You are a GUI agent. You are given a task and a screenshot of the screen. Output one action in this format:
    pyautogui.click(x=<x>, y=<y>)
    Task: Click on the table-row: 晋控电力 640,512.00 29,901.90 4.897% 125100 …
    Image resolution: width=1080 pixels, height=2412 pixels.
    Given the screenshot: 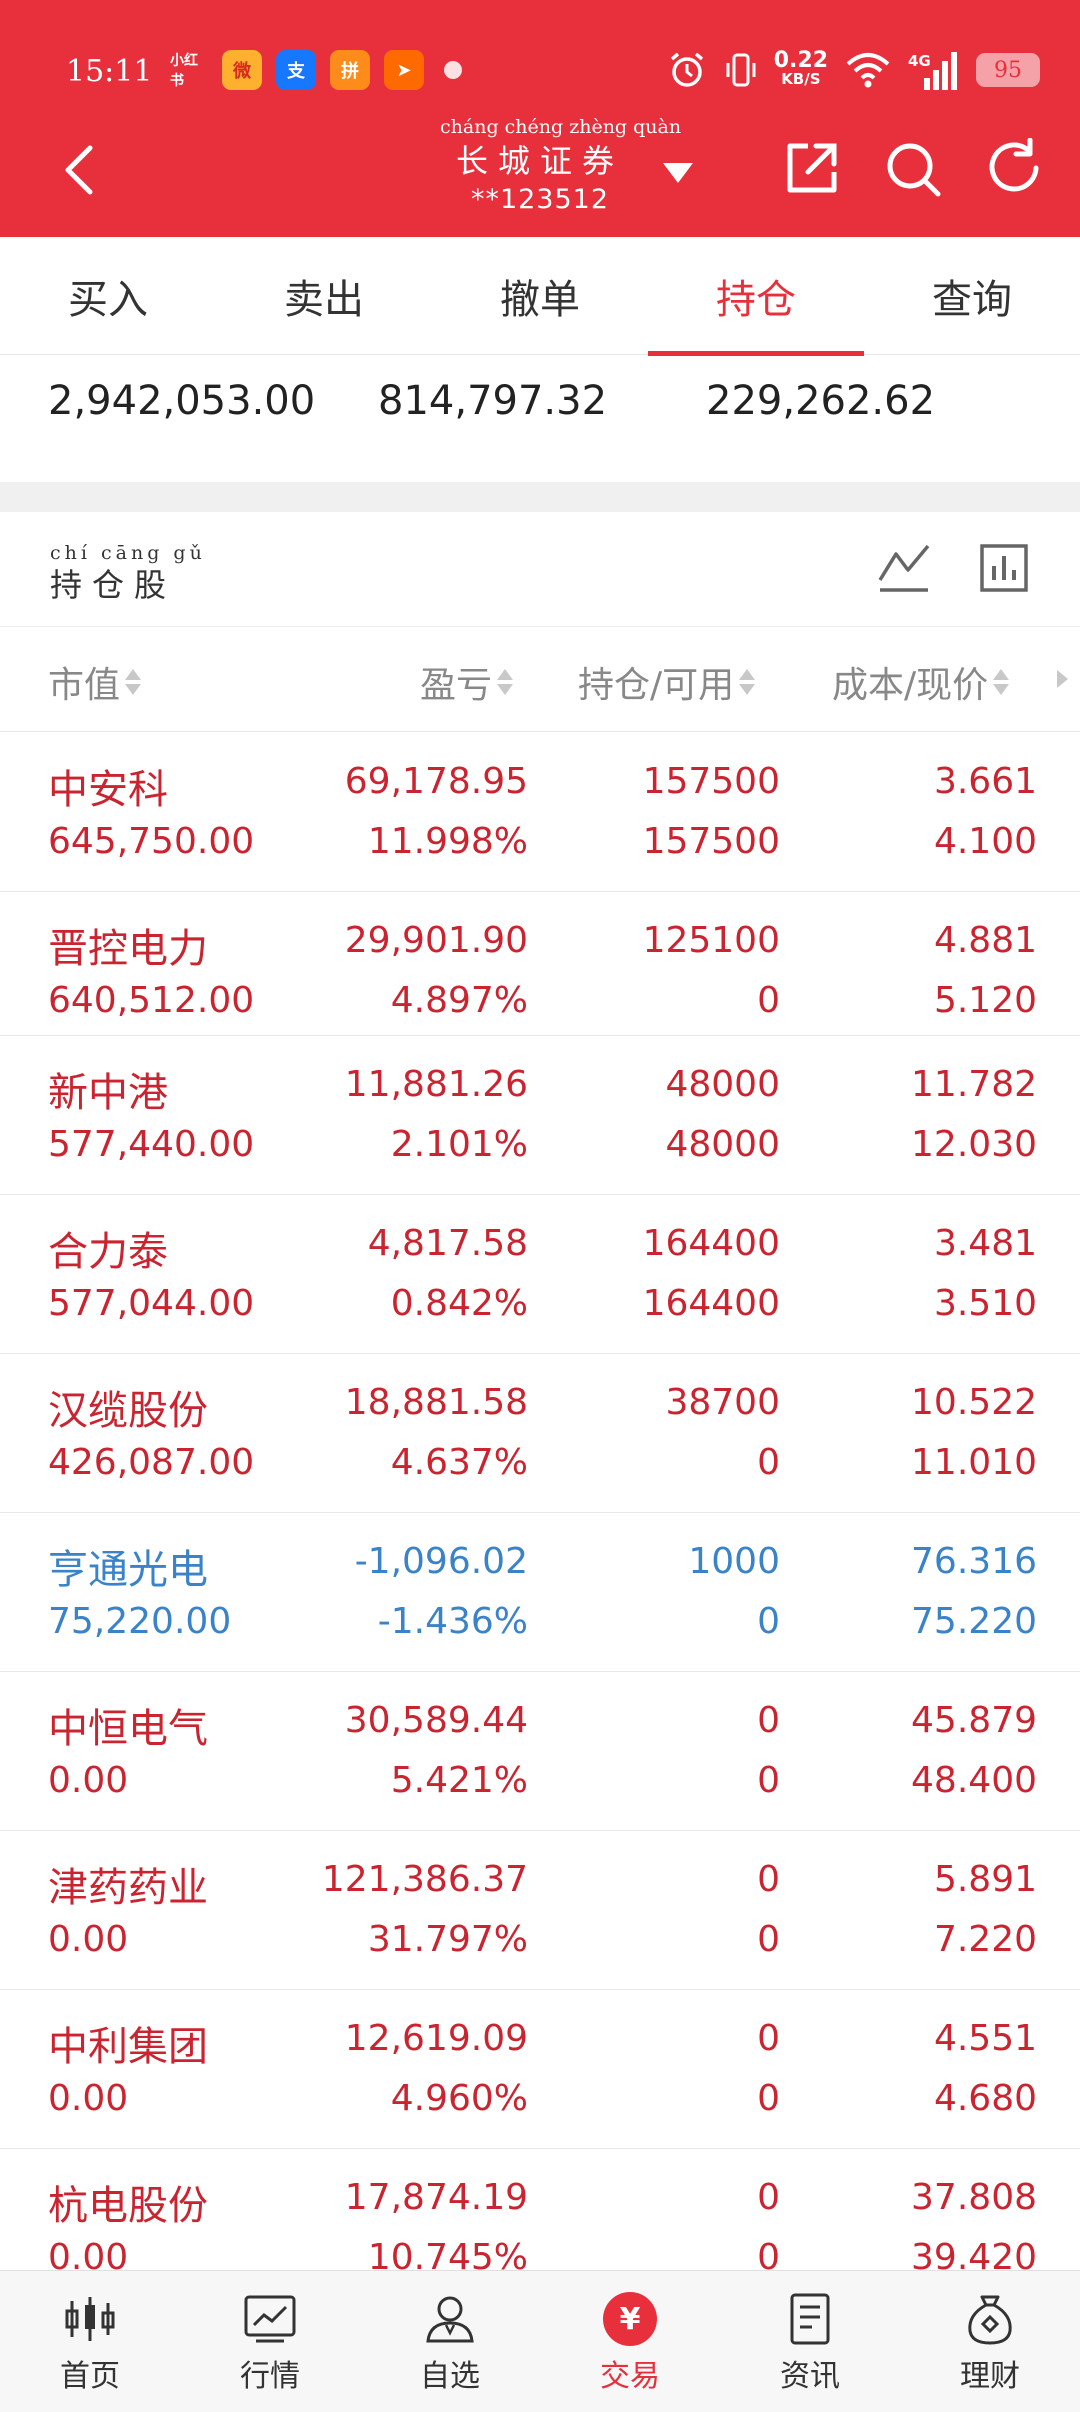 What is the action you would take?
    pyautogui.click(x=540, y=964)
    